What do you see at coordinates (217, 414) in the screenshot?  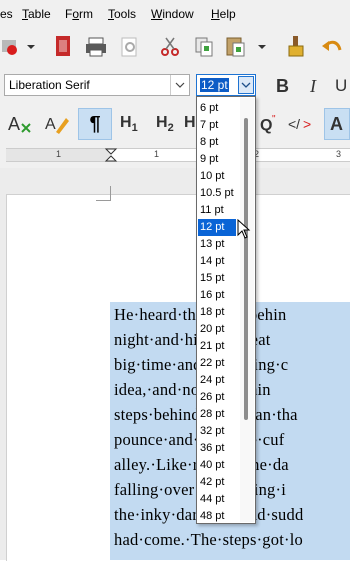 I see `font-size-option: 28 pt` at bounding box center [217, 414].